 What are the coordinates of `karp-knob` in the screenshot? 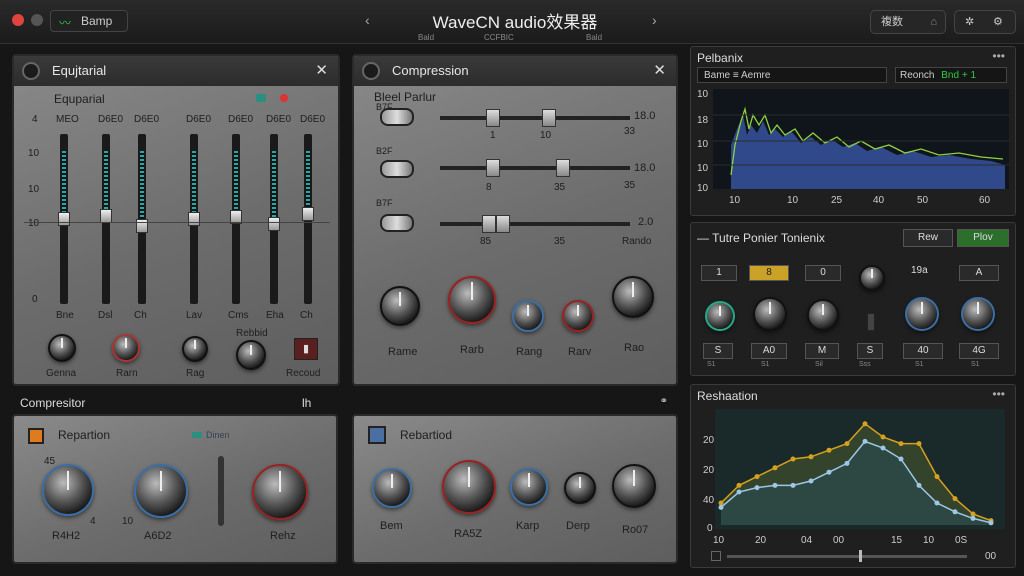 It's located at (529, 487).